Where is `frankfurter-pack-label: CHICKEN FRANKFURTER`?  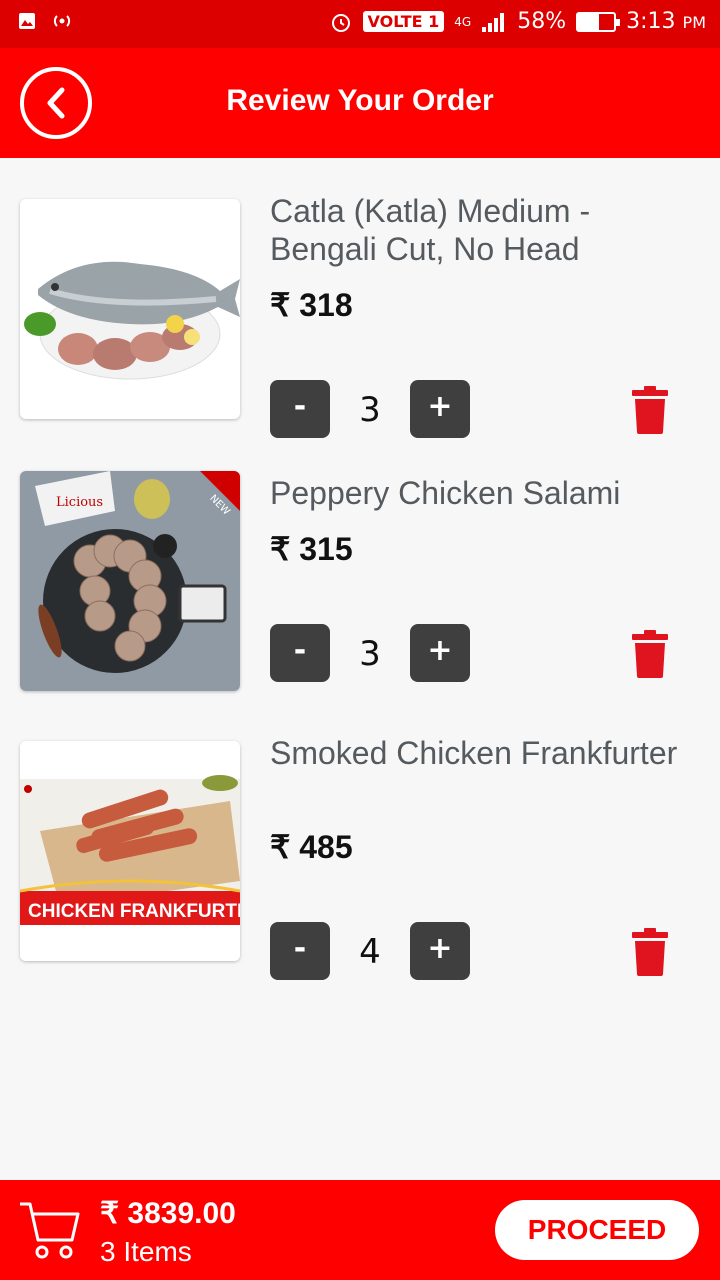 frankfurter-pack-label: CHICKEN FRANKFURTER is located at coordinates (134, 911).